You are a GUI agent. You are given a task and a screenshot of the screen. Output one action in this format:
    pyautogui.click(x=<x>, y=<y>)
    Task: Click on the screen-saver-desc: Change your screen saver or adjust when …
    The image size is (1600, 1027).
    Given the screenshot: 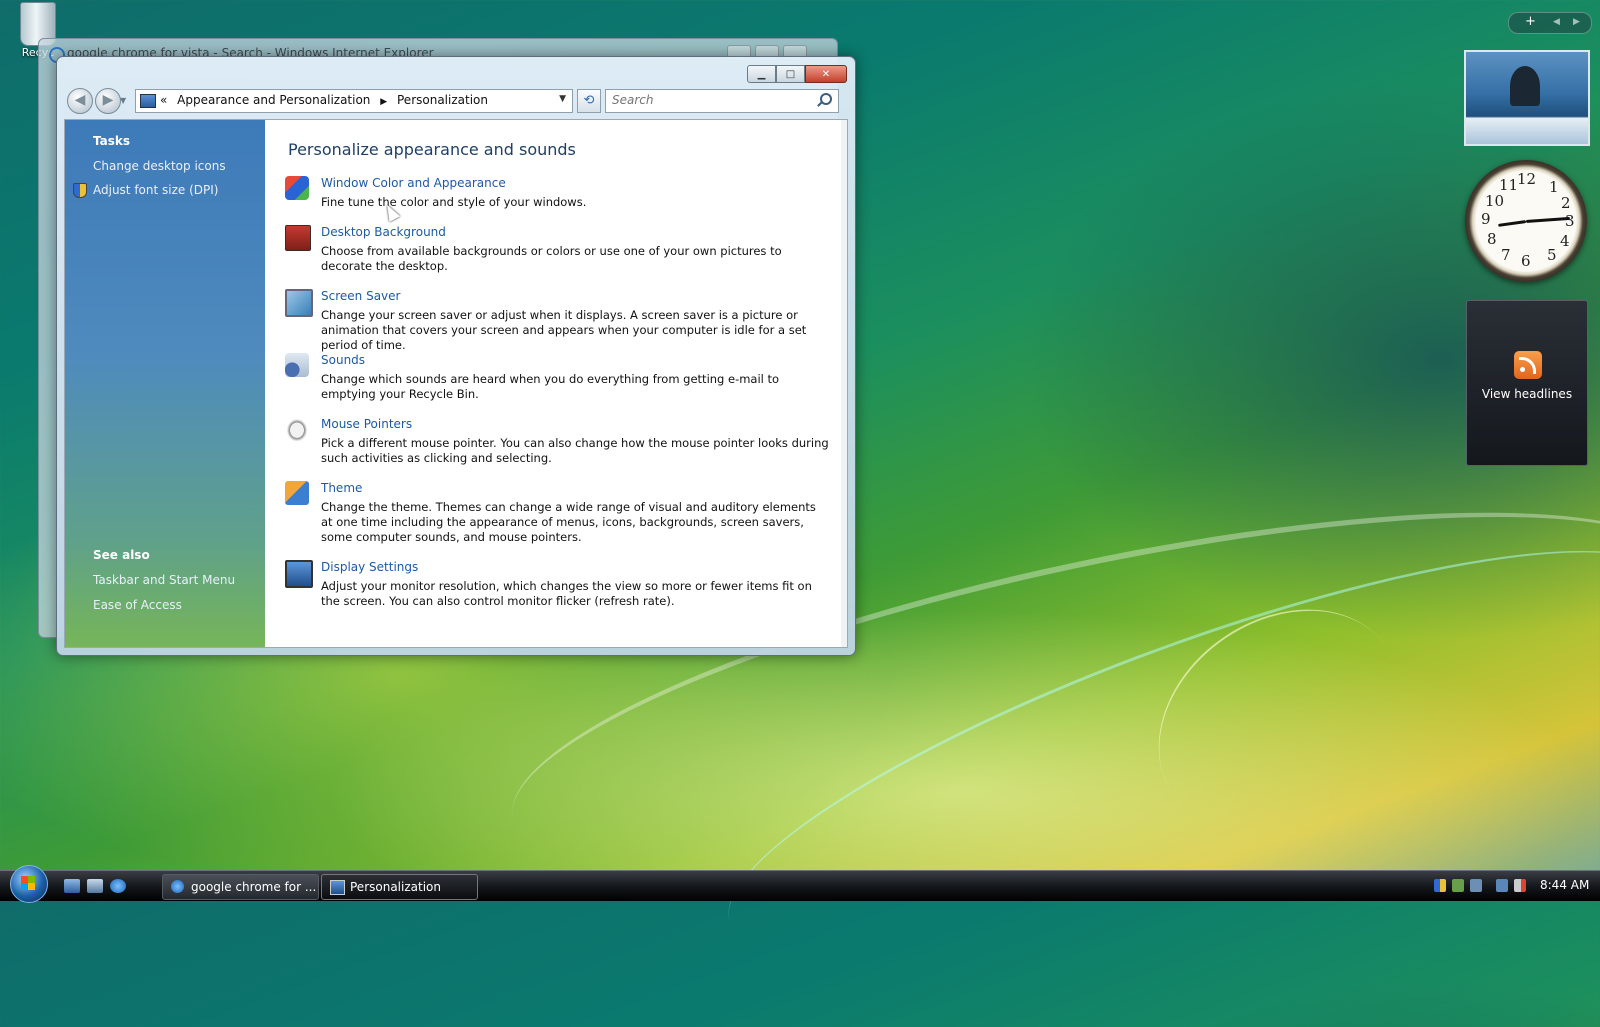 What is the action you would take?
    pyautogui.click(x=564, y=330)
    